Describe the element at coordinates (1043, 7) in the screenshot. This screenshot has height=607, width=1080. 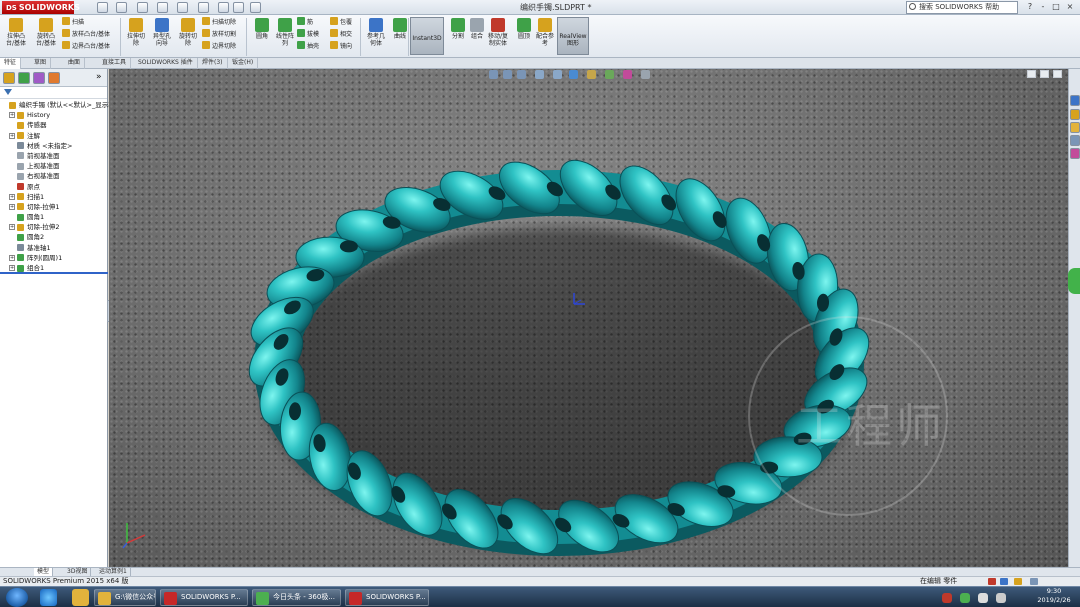
I see `minimize-button: -` at that location.